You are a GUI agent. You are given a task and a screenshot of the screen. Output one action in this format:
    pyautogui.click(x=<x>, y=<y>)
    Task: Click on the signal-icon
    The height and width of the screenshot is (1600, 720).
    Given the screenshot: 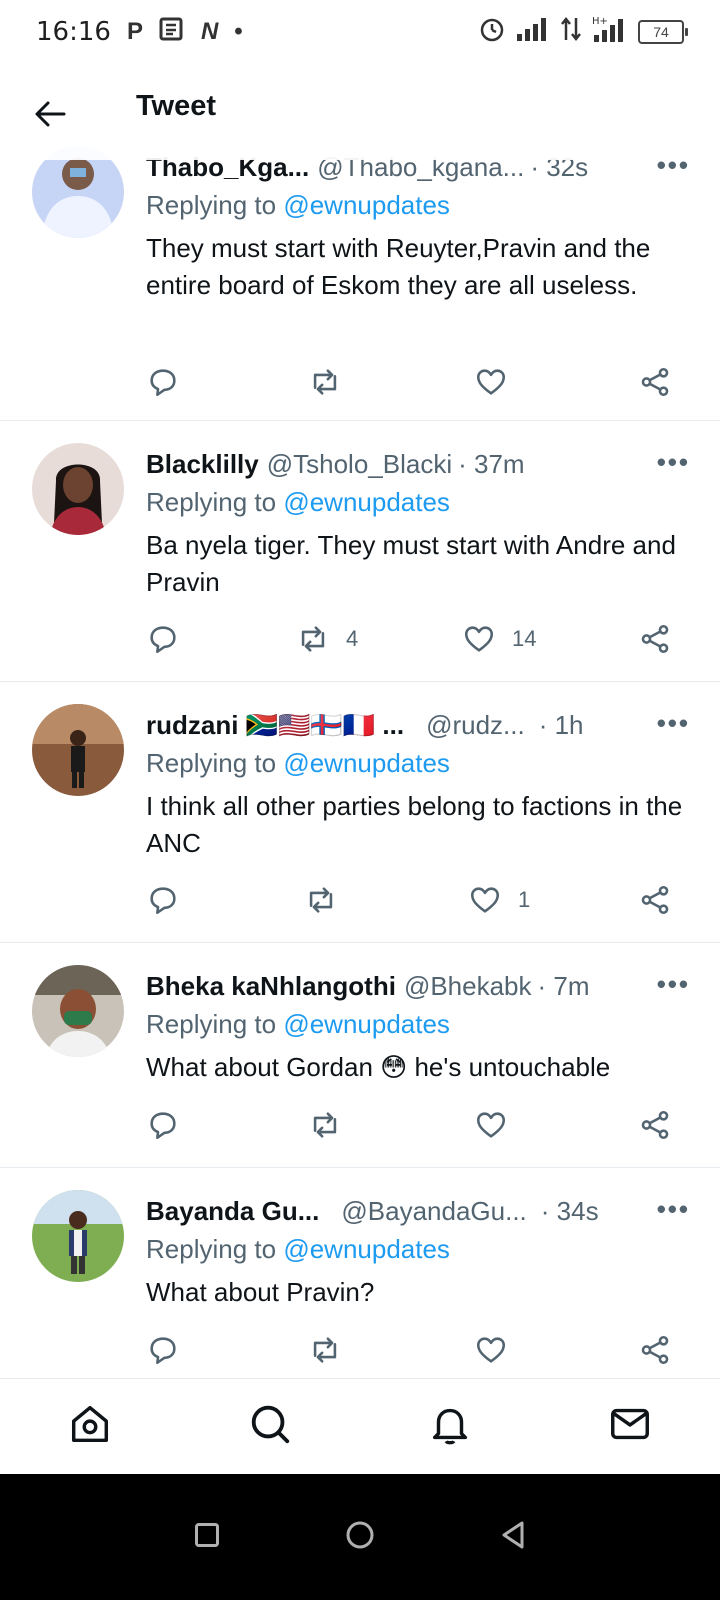 What is the action you would take?
    pyautogui.click(x=533, y=32)
    